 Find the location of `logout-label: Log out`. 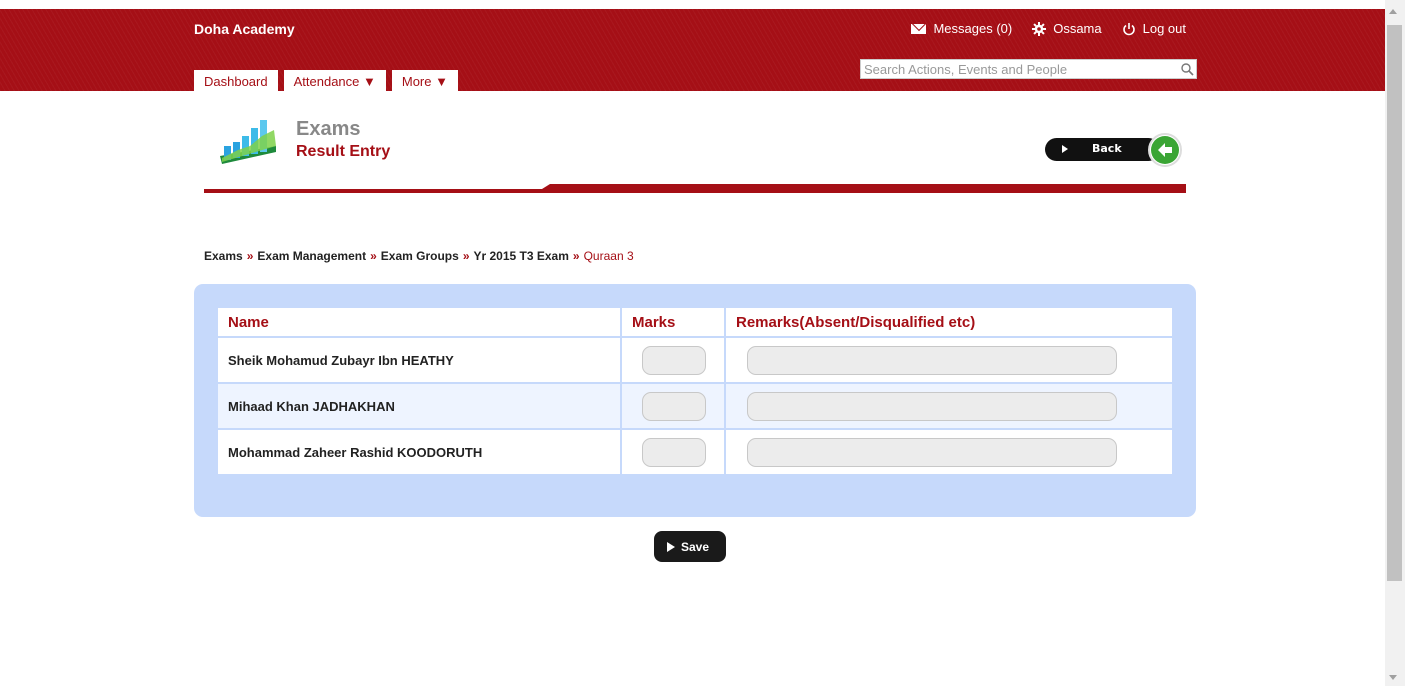

logout-label: Log out is located at coordinates (1164, 28).